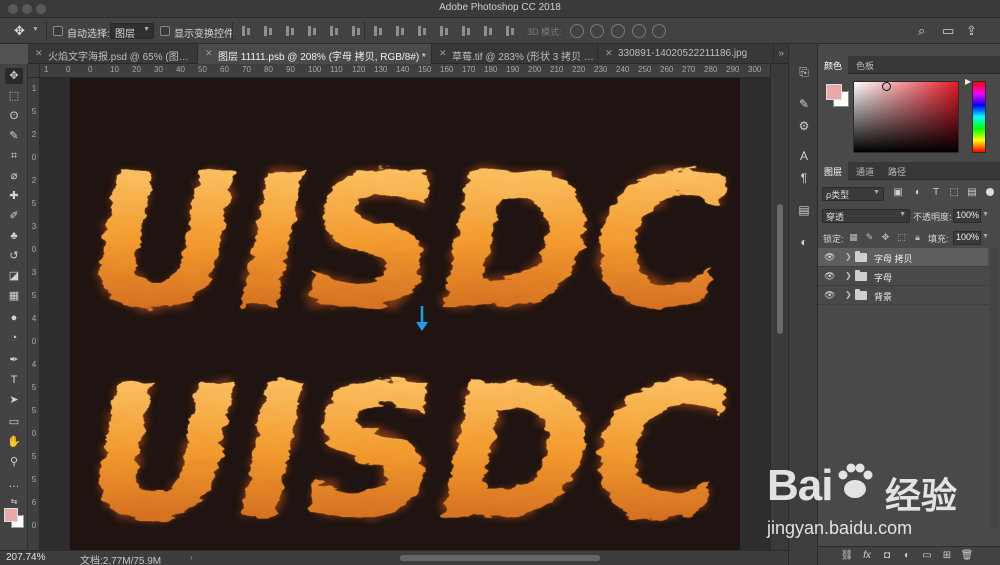 This screenshot has height=565, width=1000. I want to click on 3d-scale-icon, so click(659, 31).